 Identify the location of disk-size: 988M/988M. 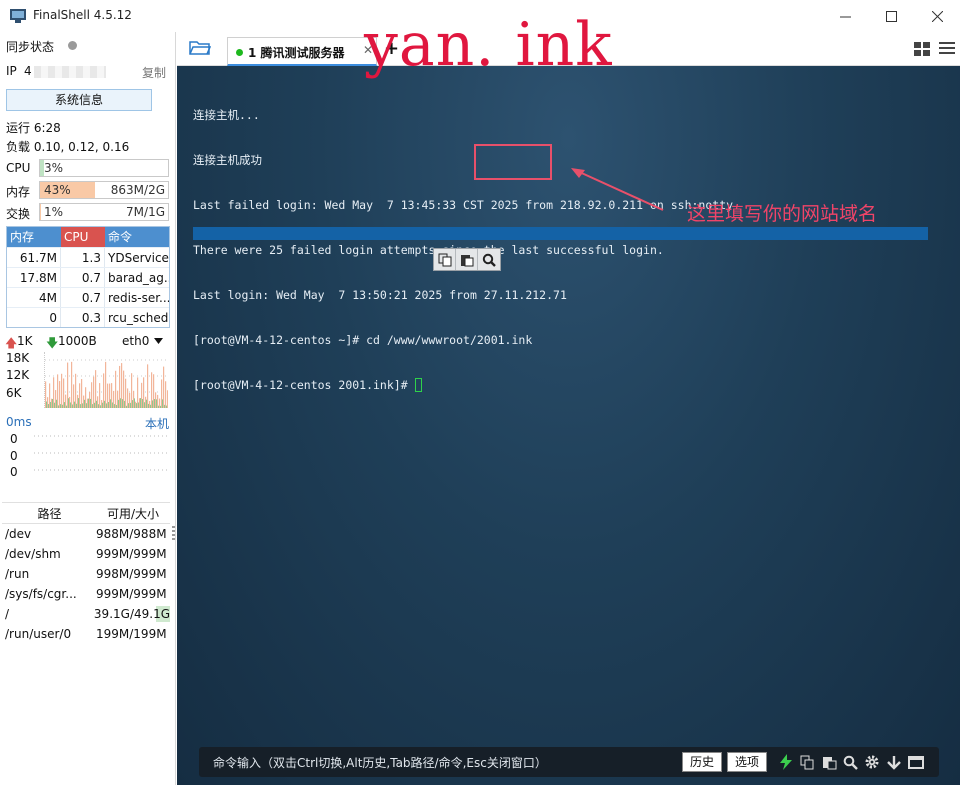
(132, 534).